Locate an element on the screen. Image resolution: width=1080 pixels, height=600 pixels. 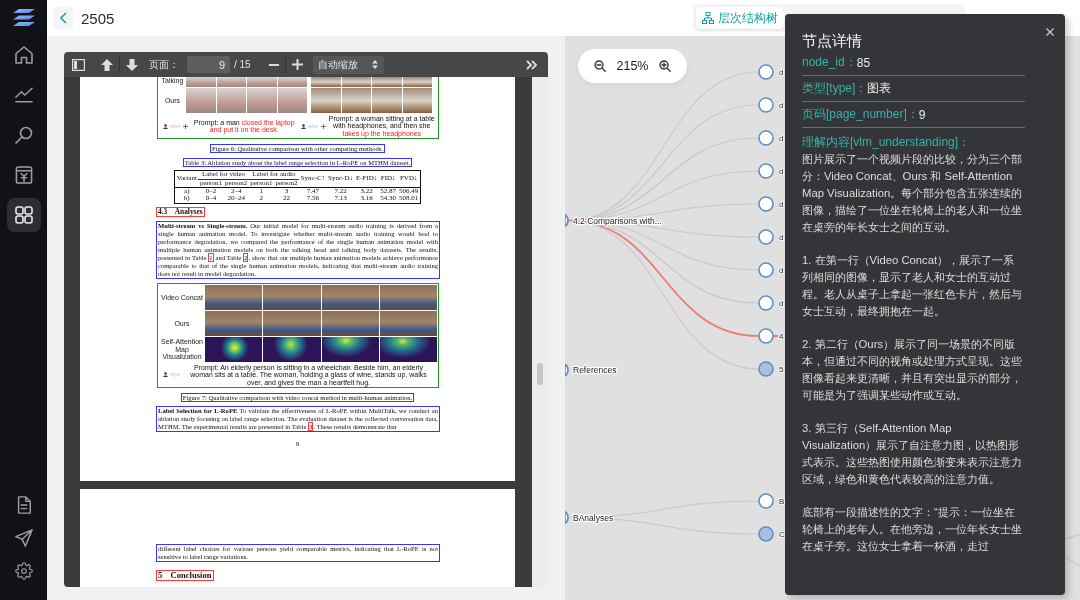
panel-title: 节点详情 is located at coordinates (832, 41).